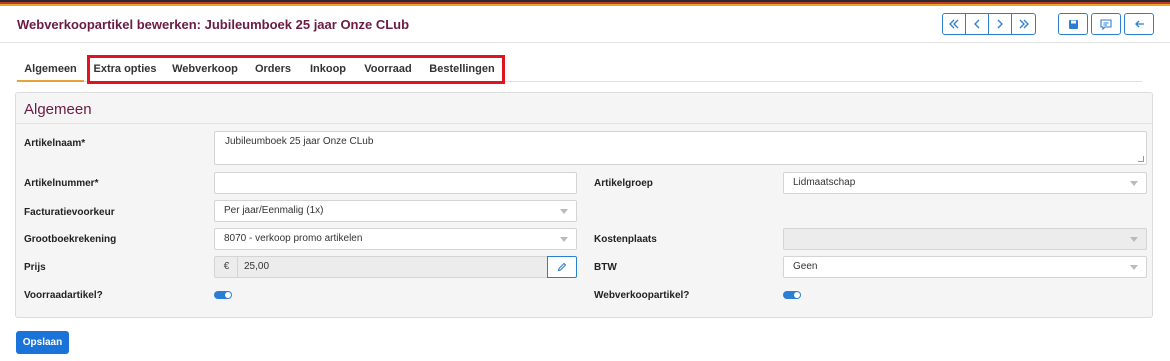 This screenshot has width=1170, height=361. Describe the element at coordinates (274, 210) in the screenshot. I see `facturatievoorkeur-value: Per jaar/Eenmalig (1x)` at that location.